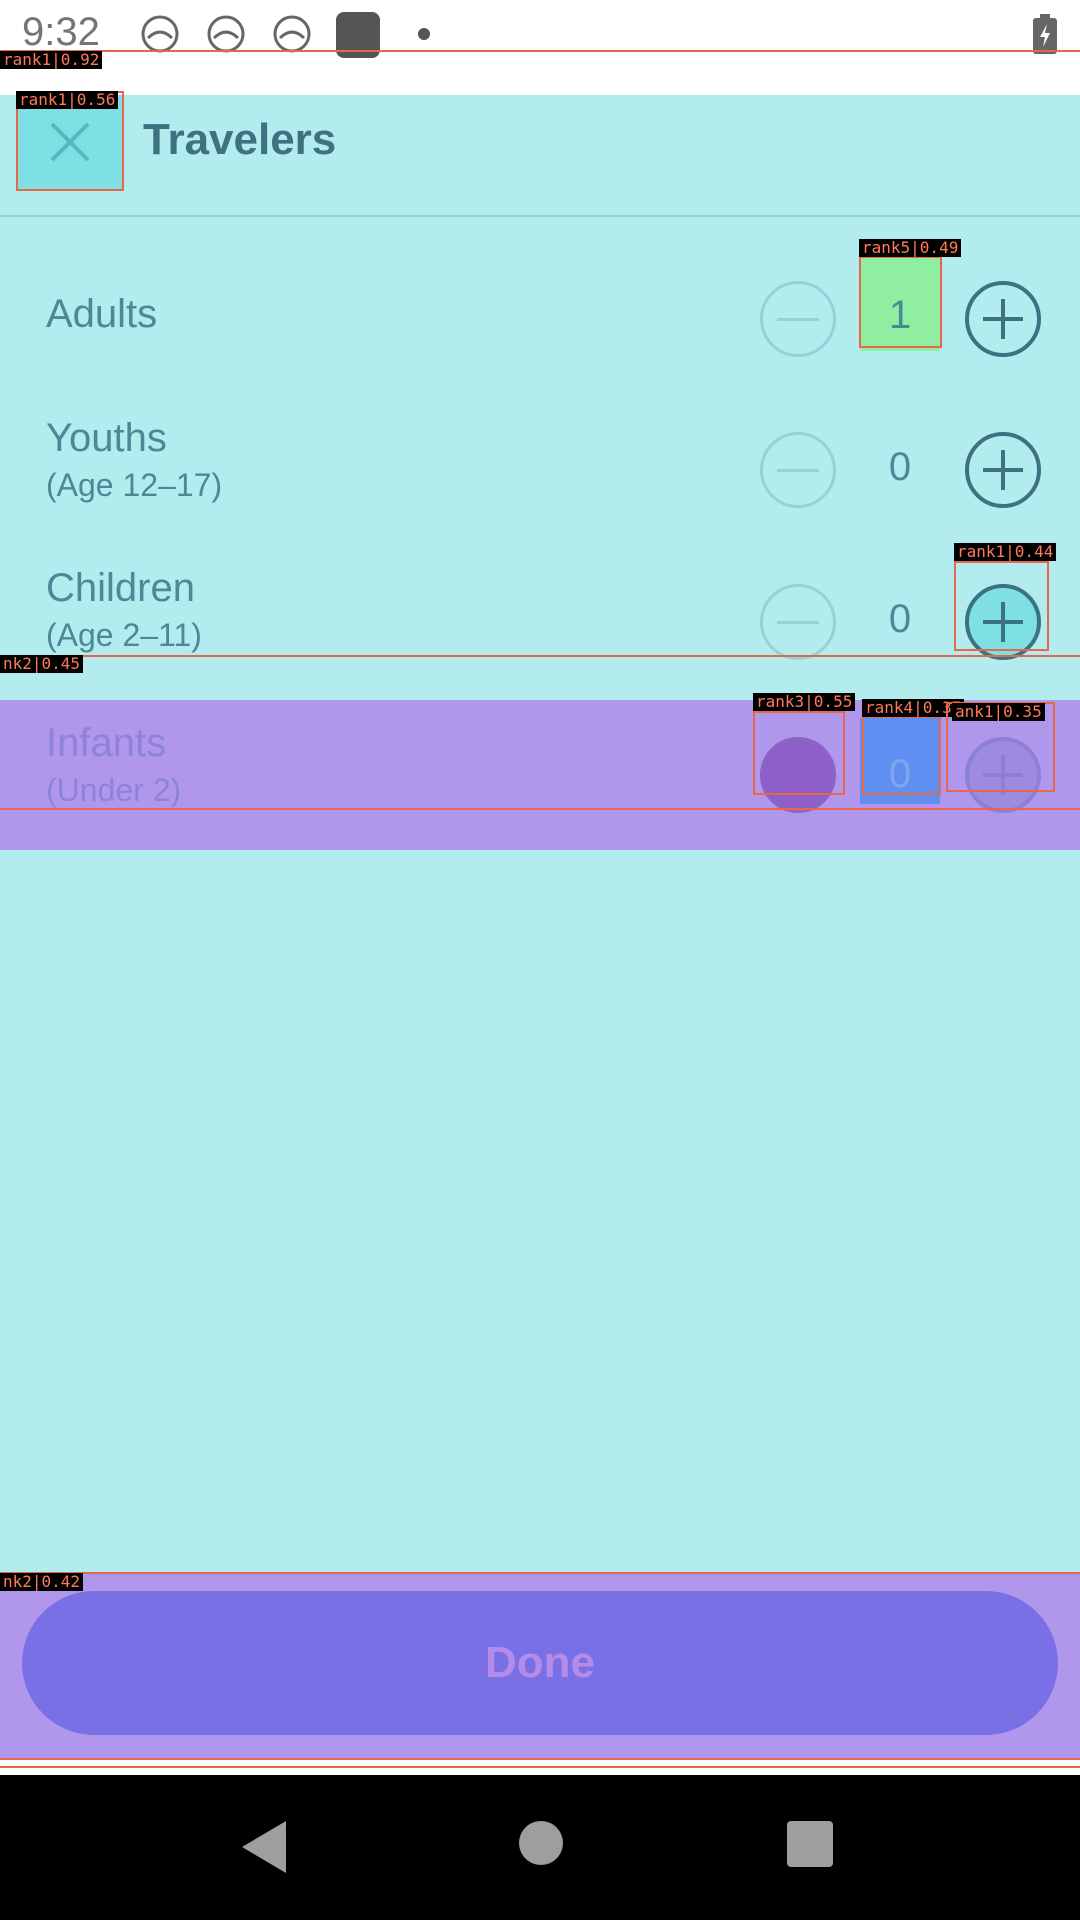 This screenshot has height=1920, width=1080. What do you see at coordinates (106, 743) in the screenshot?
I see `row-label: Infants` at bounding box center [106, 743].